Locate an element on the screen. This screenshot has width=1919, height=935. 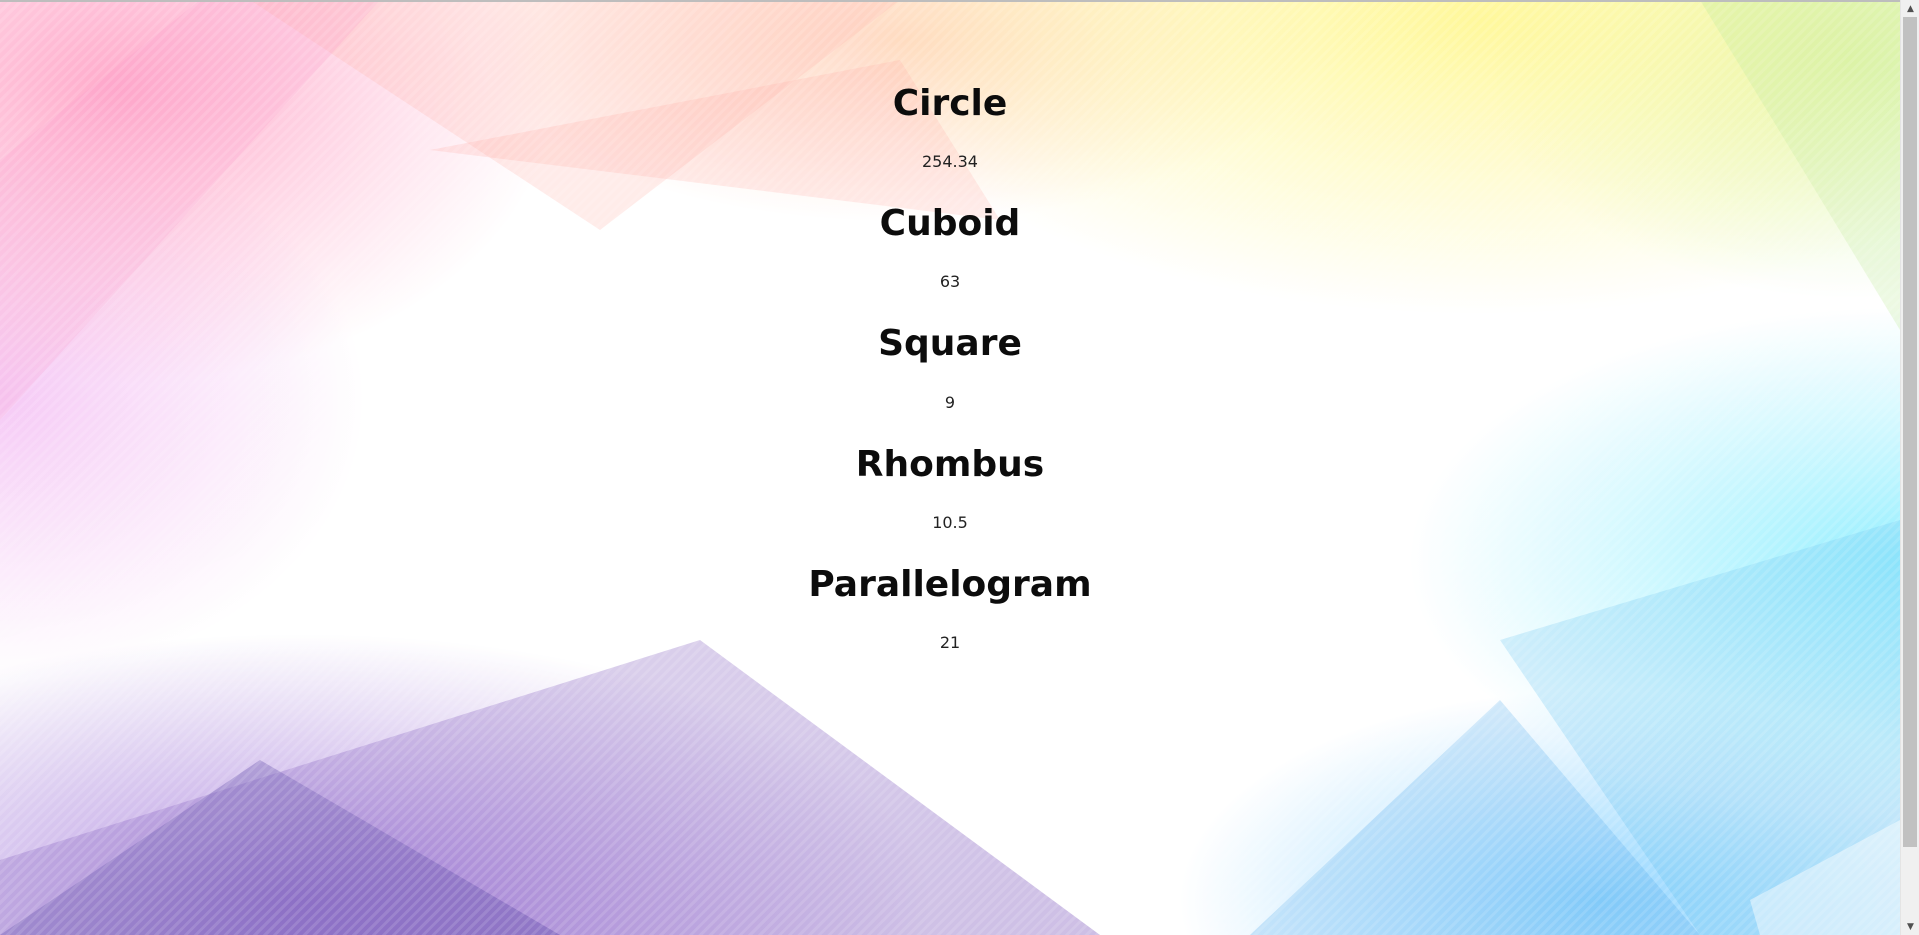
shape-item-square: Square is located at coordinates (950, 344).